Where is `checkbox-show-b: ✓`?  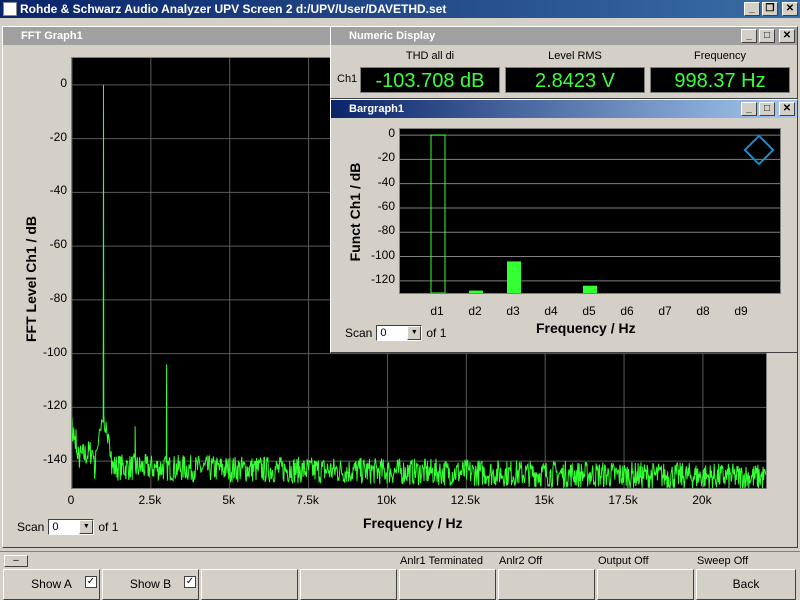 checkbox-show-b: ✓ is located at coordinates (190, 582).